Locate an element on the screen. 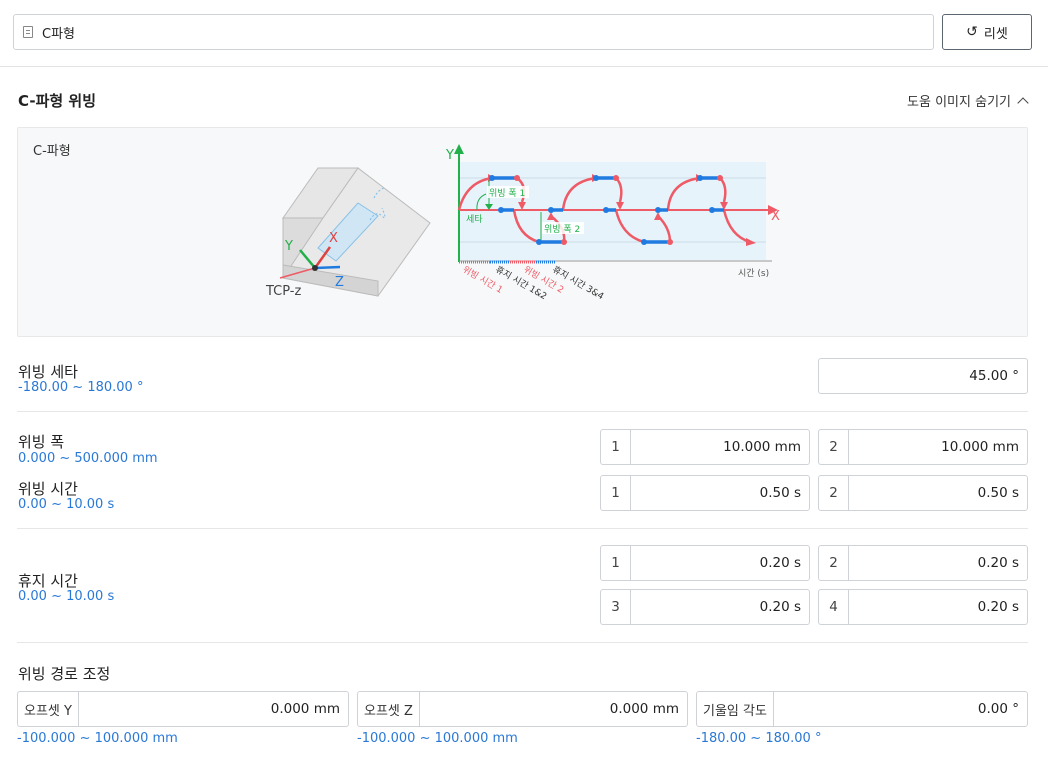  chevron-up-icon is located at coordinates (1023, 102).